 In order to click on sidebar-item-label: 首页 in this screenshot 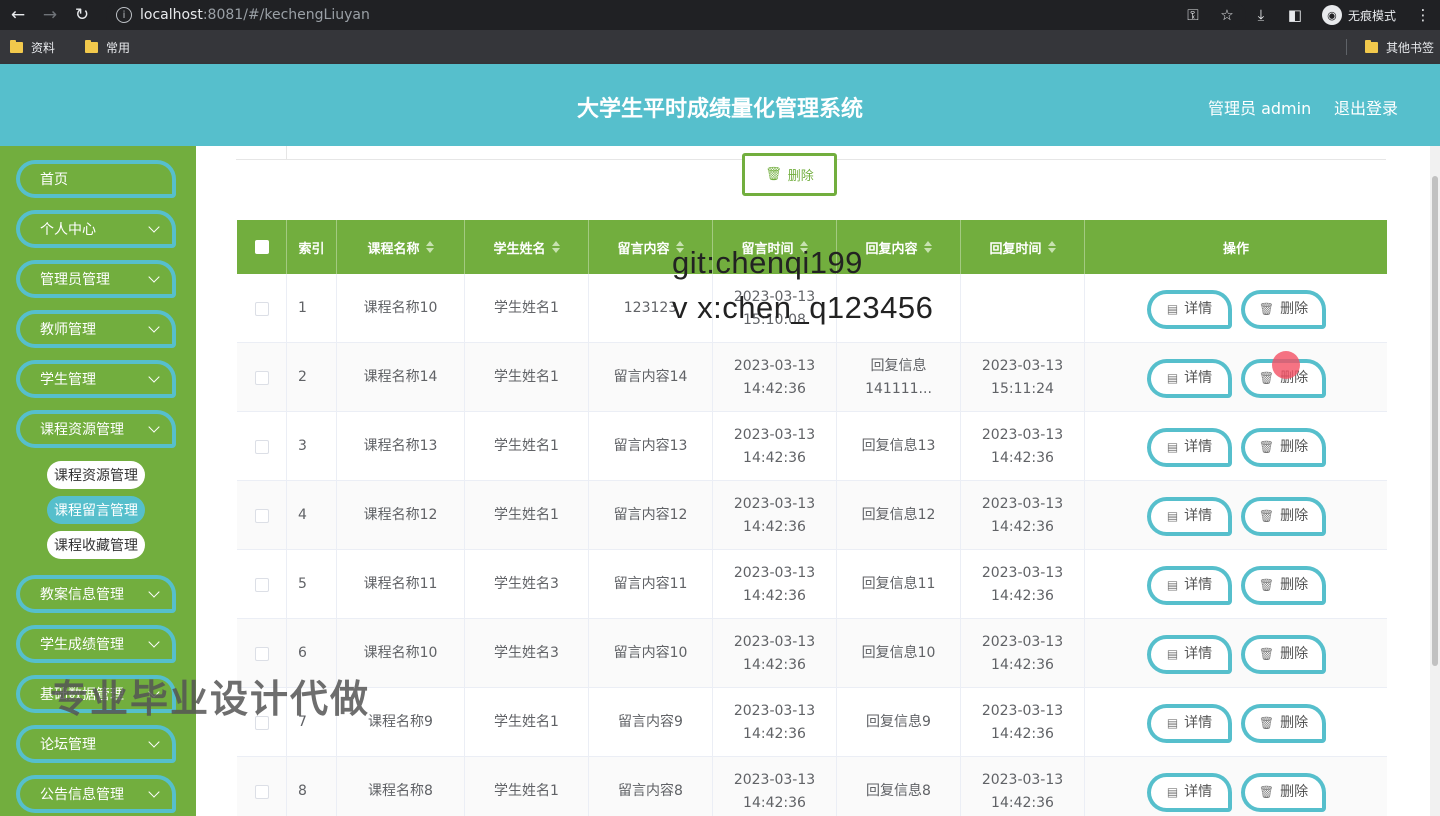, I will do `click(54, 180)`.